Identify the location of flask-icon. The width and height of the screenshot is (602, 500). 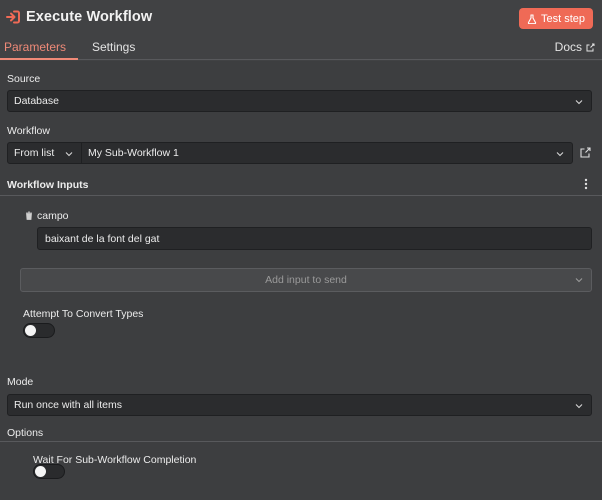
(532, 18).